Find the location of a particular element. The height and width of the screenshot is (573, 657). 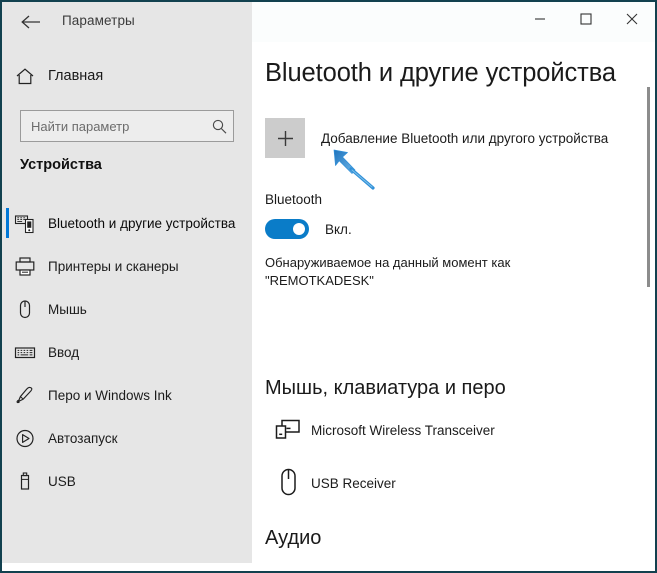

bluetooth-toggle is located at coordinates (287, 229).